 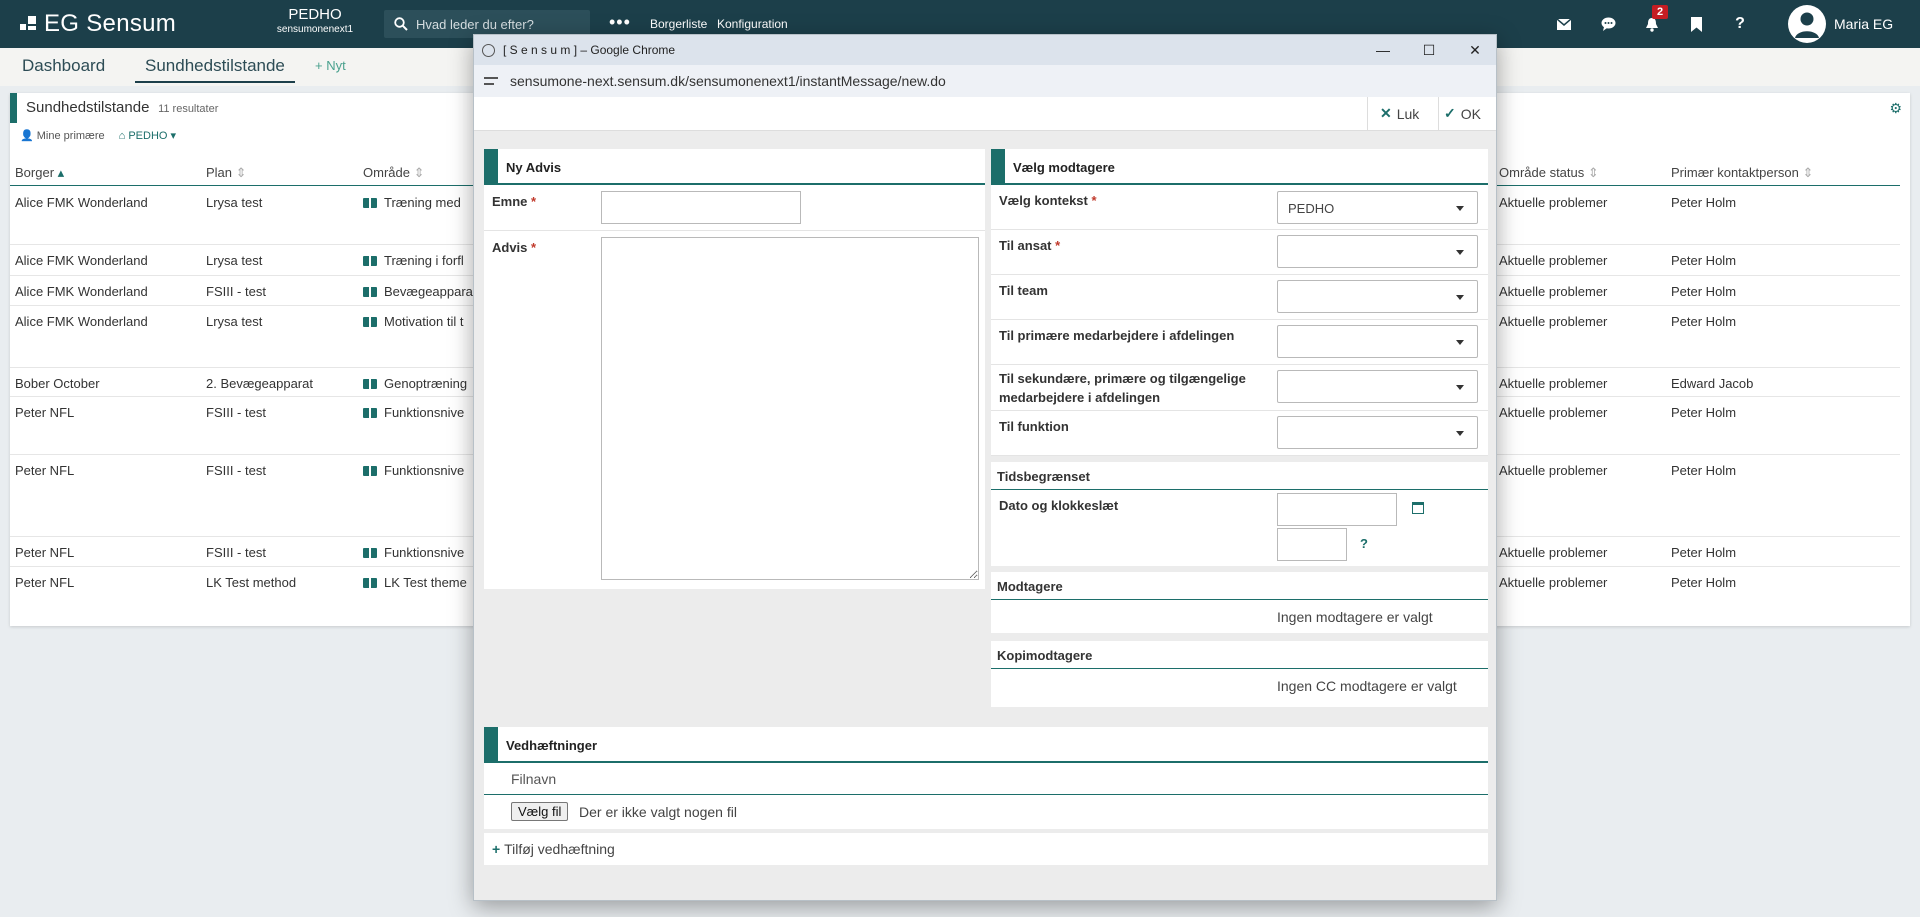 What do you see at coordinates (330, 65) in the screenshot?
I see `tab-new-button: + Nyt` at bounding box center [330, 65].